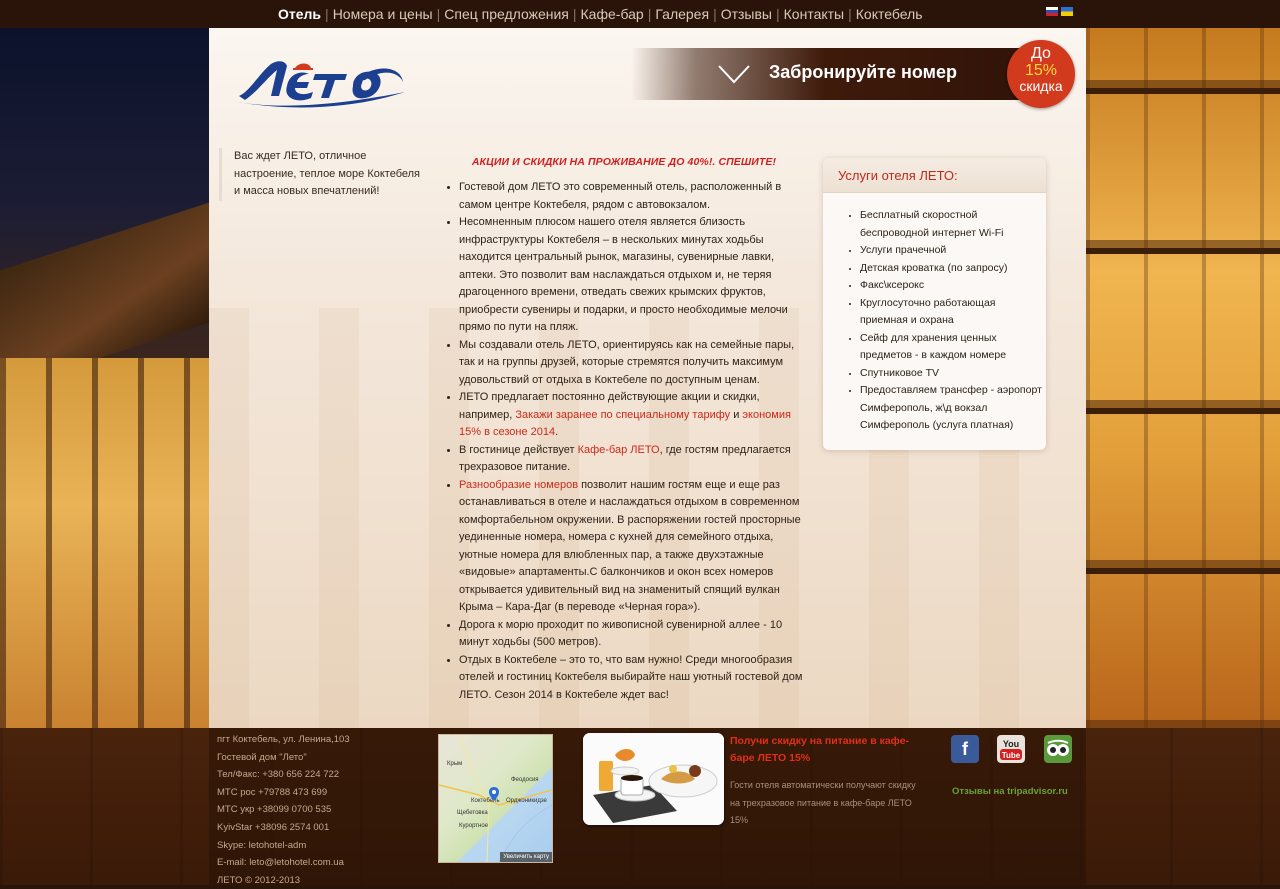 The image size is (1280, 889). I want to click on map-label: Феодосия, so click(525, 780).